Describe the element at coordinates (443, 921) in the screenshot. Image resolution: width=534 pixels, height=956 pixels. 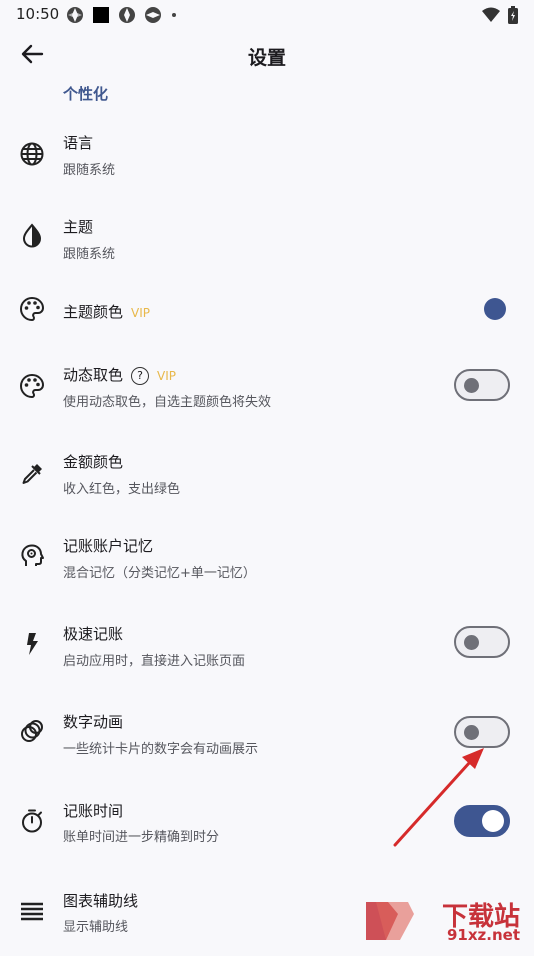
I see `watermark-logo: 下载站 91xz.net` at that location.